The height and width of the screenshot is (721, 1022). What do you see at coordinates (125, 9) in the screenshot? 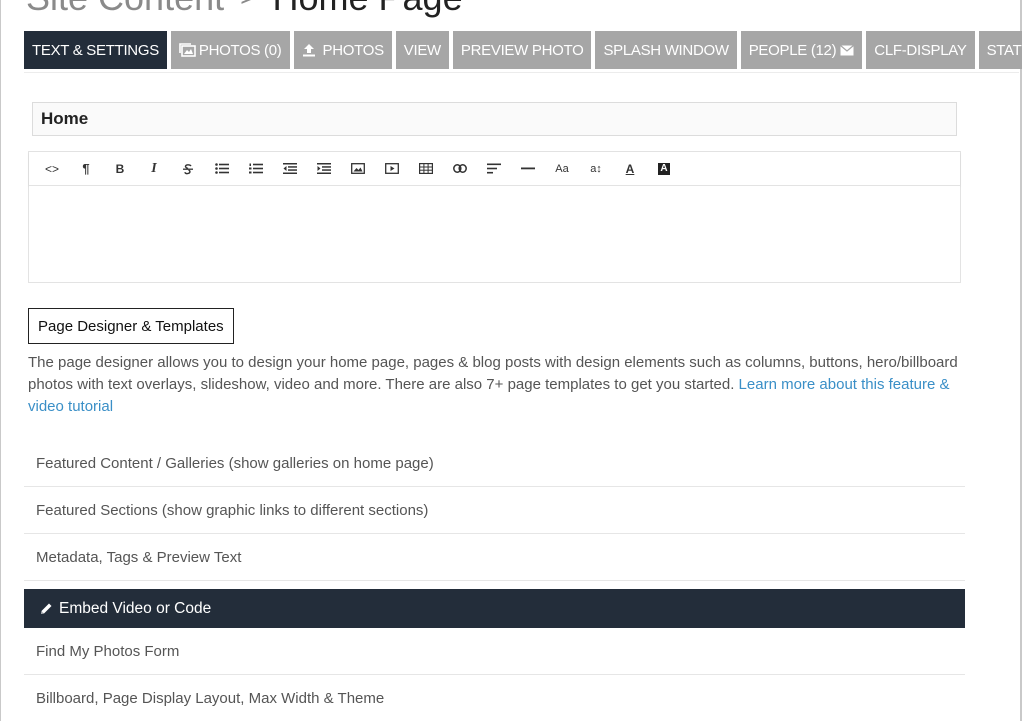
I see `breadcrumb-site-content: Site Content` at bounding box center [125, 9].